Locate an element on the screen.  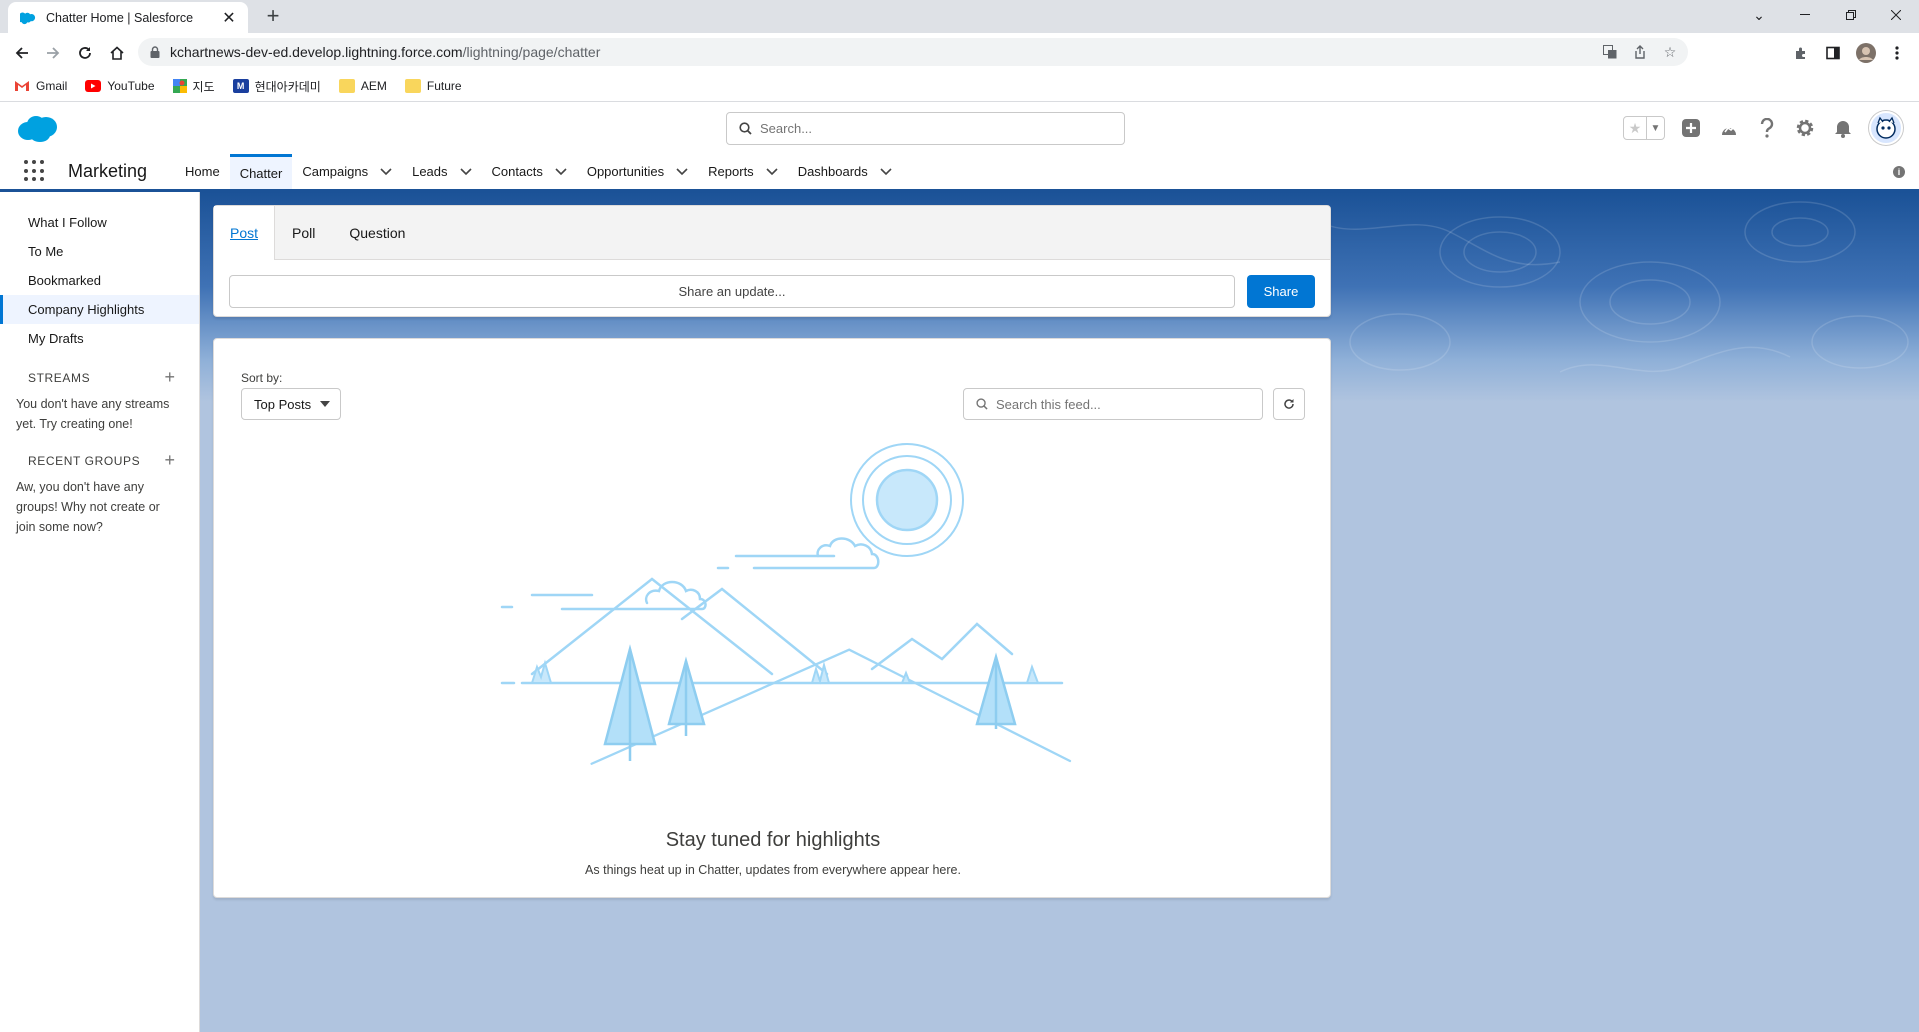
empty-state-illustration is located at coordinates (786, 604).